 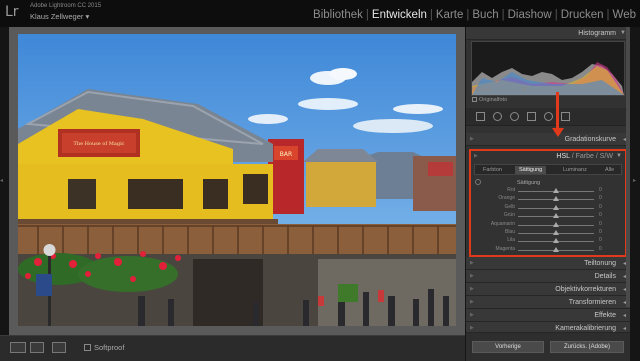 I want to click on tone-curve-header: ▶ Gradationskurve ◂, so click(x=548, y=139).